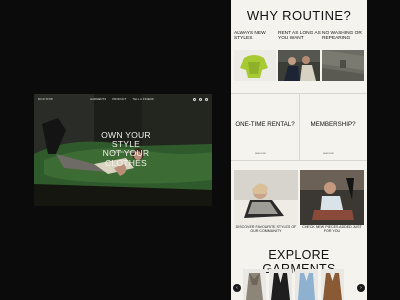 Image resolution: width=400 pixels, height=300 pixels. I want to click on feature-image-sweater, so click(255, 65).